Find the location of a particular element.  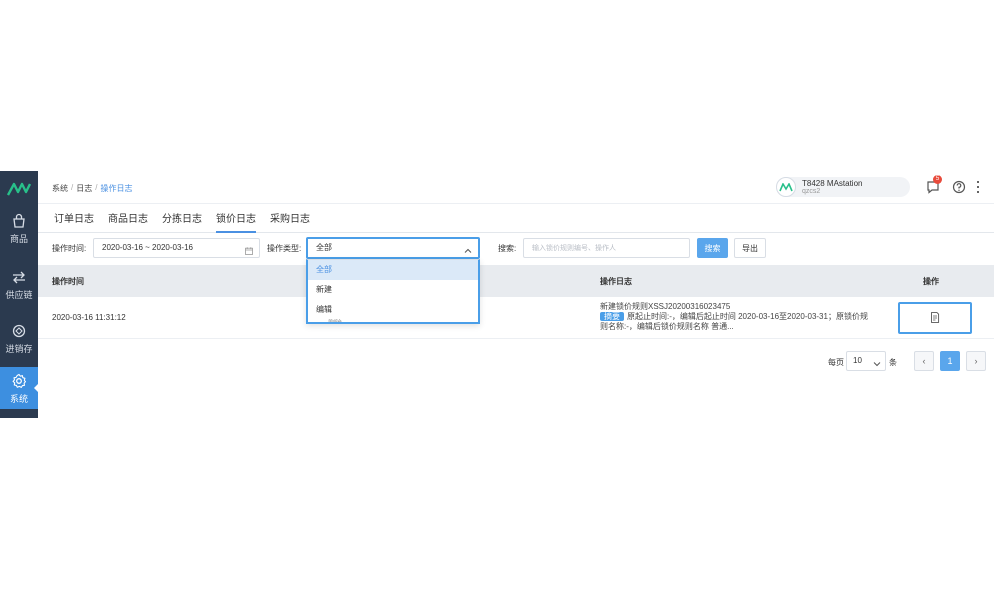

tab-sorting-log: 分拣日志 is located at coordinates (182, 221).